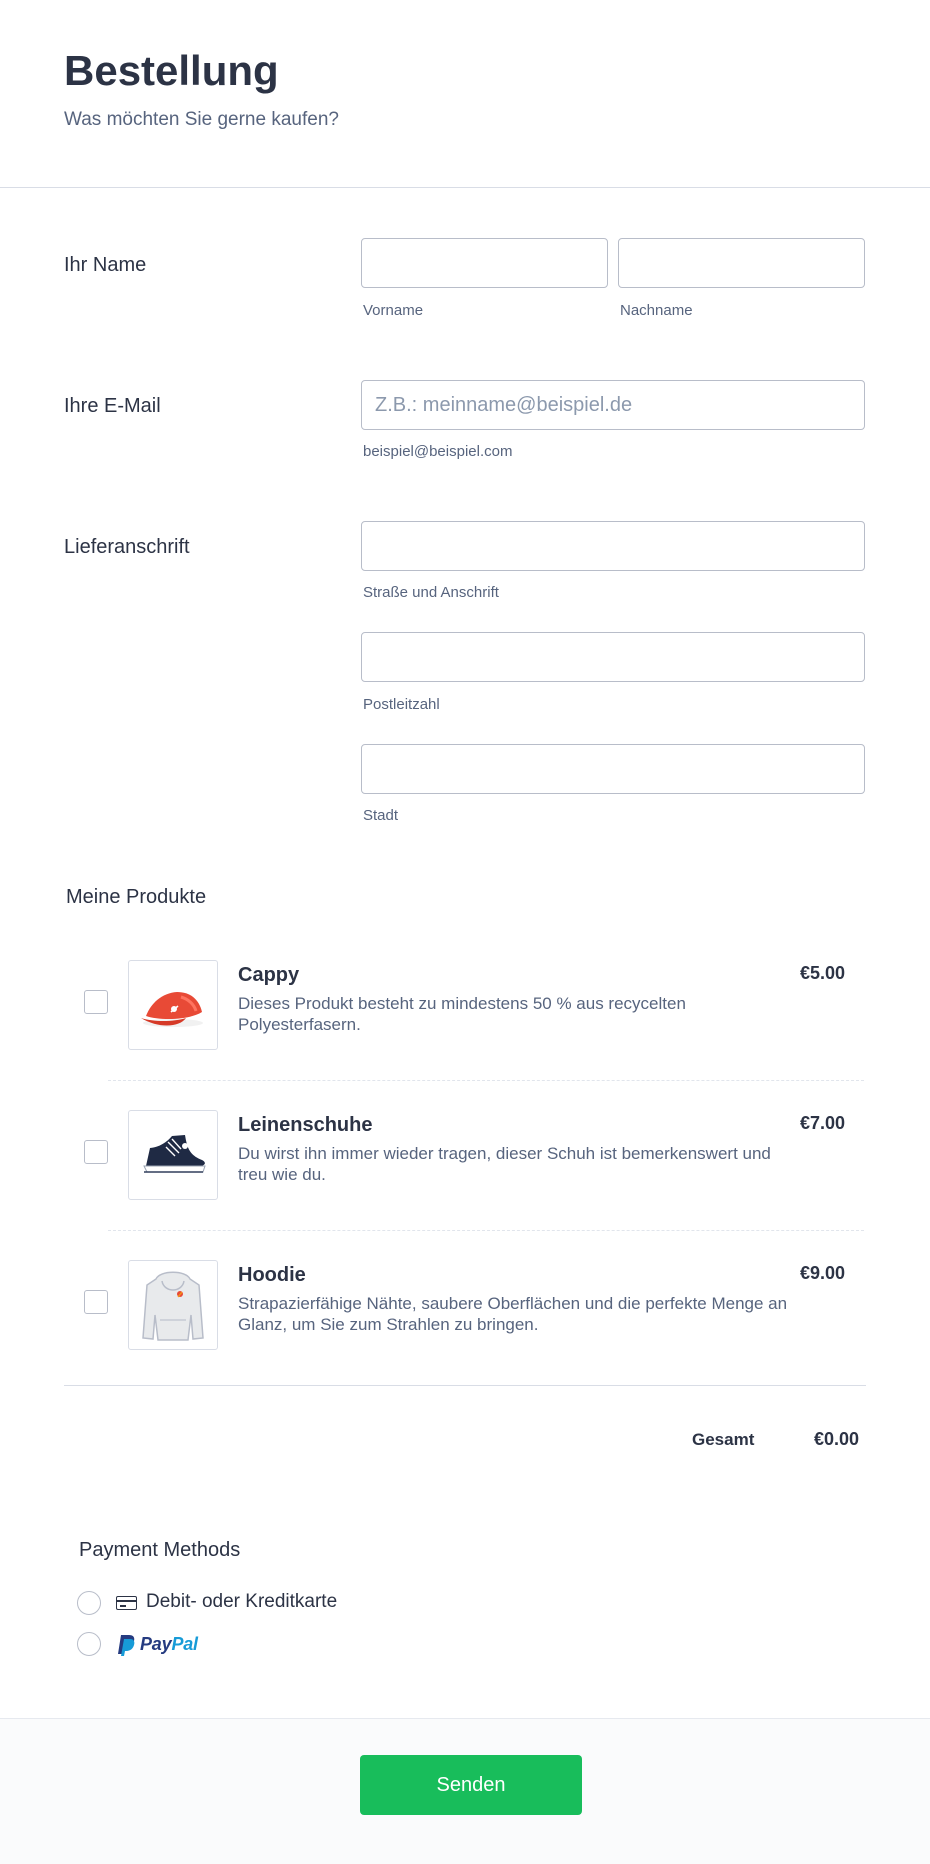 This screenshot has height=1864, width=930. I want to click on card-payment-radio, so click(89, 1603).